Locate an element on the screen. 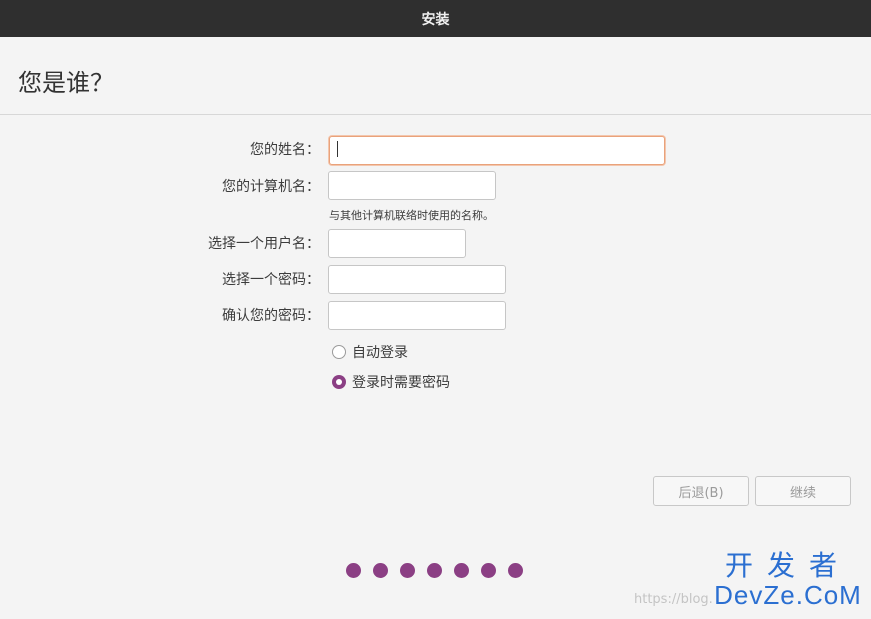 The height and width of the screenshot is (619, 871). watermark-logo-cn: 开发者 is located at coordinates (787, 565).